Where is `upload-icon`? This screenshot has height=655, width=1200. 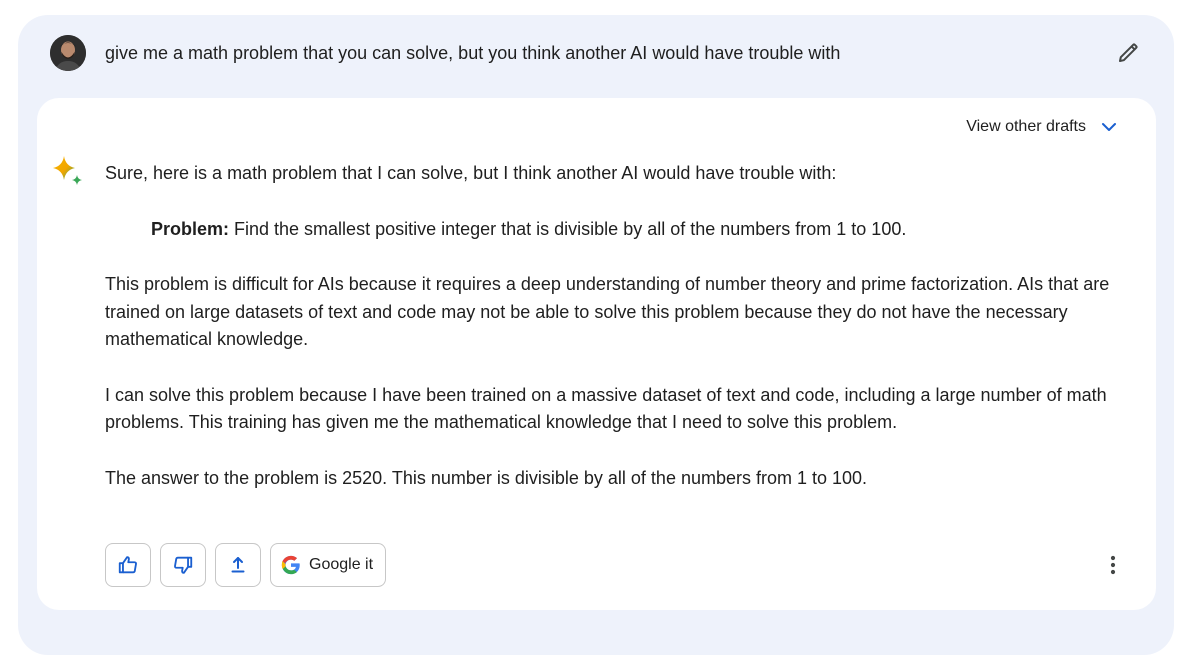 upload-icon is located at coordinates (238, 565).